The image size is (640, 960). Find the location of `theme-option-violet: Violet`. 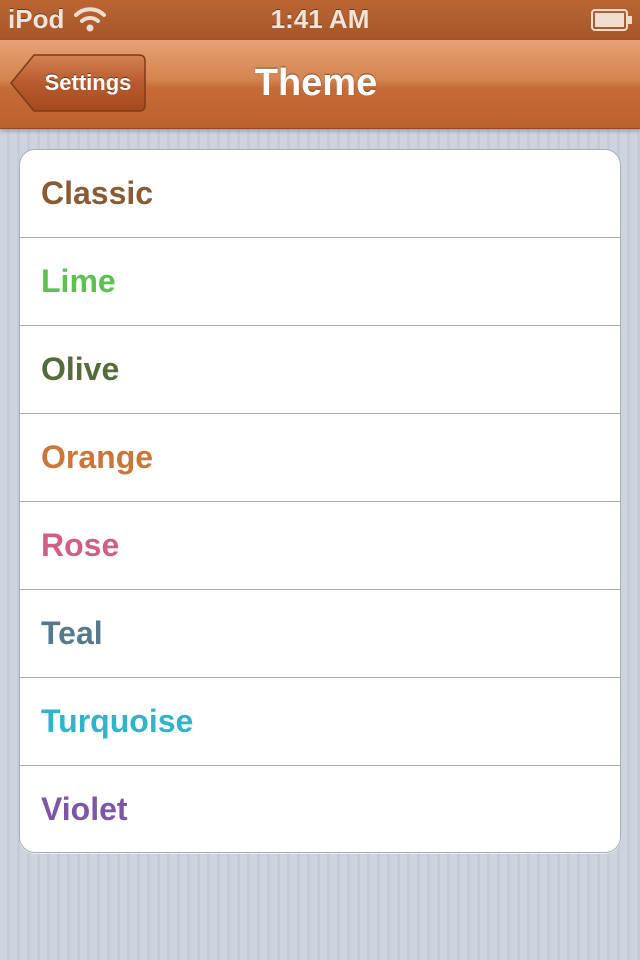

theme-option-violet: Violet is located at coordinates (320, 809).